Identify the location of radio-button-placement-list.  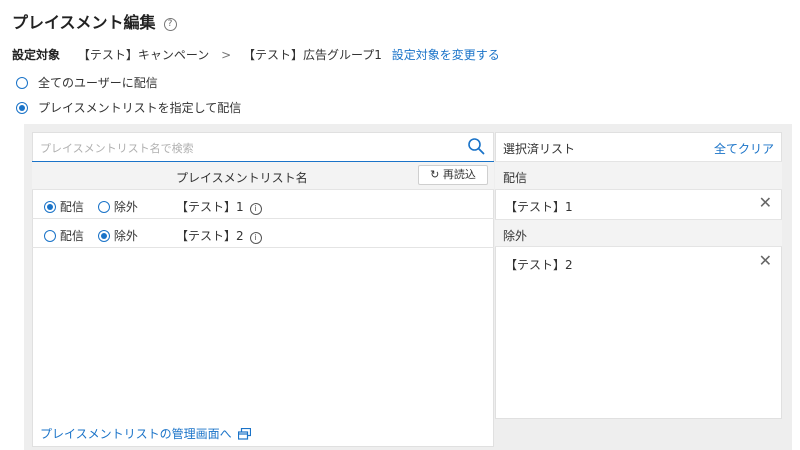
(22, 108).